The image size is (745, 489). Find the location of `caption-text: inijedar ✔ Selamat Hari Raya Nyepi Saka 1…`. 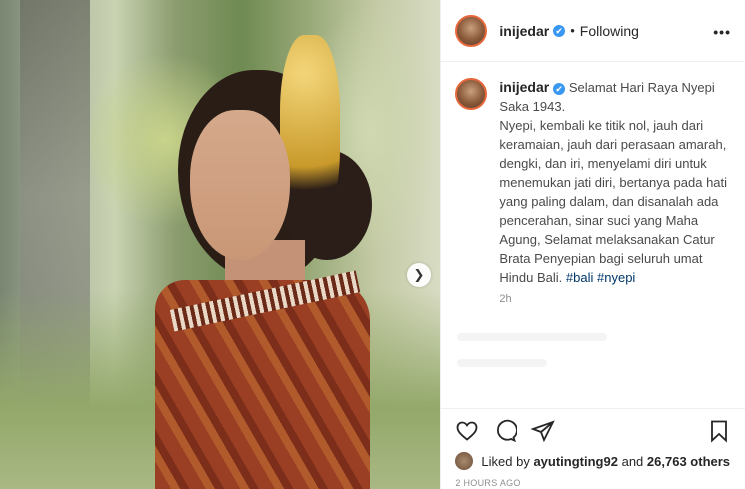

caption-text: inijedar ✔ Selamat Hari Raya Nyepi Saka 1… is located at coordinates (614, 182).